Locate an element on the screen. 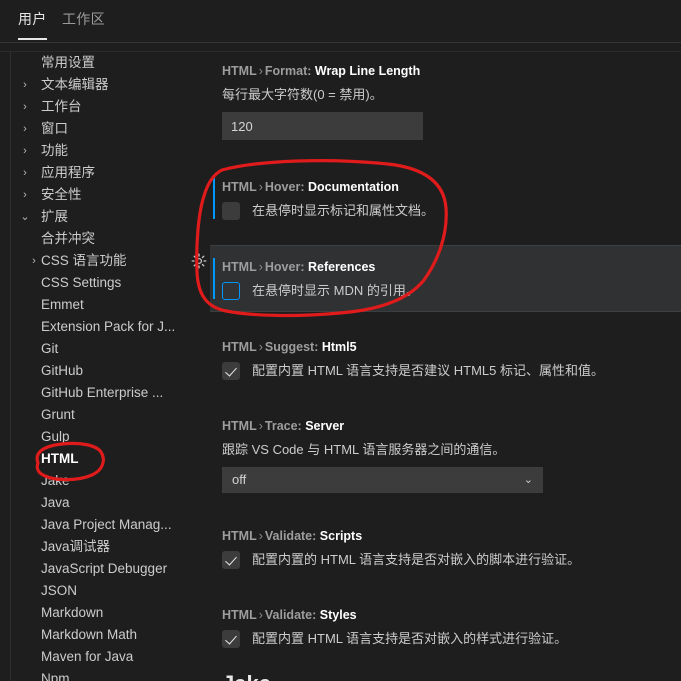 The height and width of the screenshot is (681, 681). toc-item-javascript-debugger: JavaScript Debugger is located at coordinates (105, 569).